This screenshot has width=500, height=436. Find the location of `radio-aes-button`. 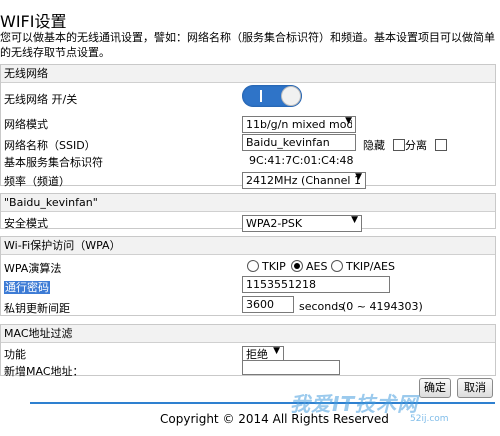

radio-aes-button is located at coordinates (297, 266).